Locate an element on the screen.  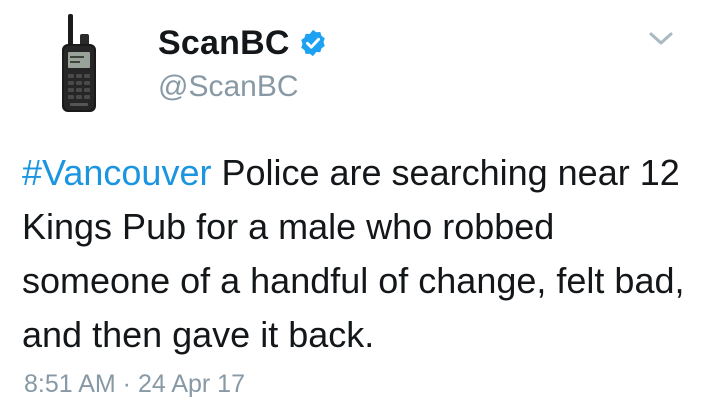
verified-badge-icon is located at coordinates (312, 43).